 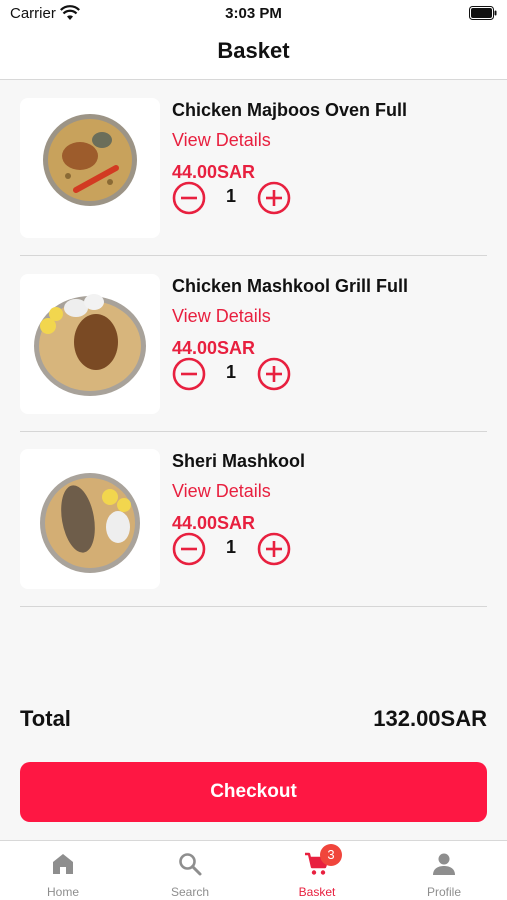 I want to click on search-icon, so click(x=190, y=864).